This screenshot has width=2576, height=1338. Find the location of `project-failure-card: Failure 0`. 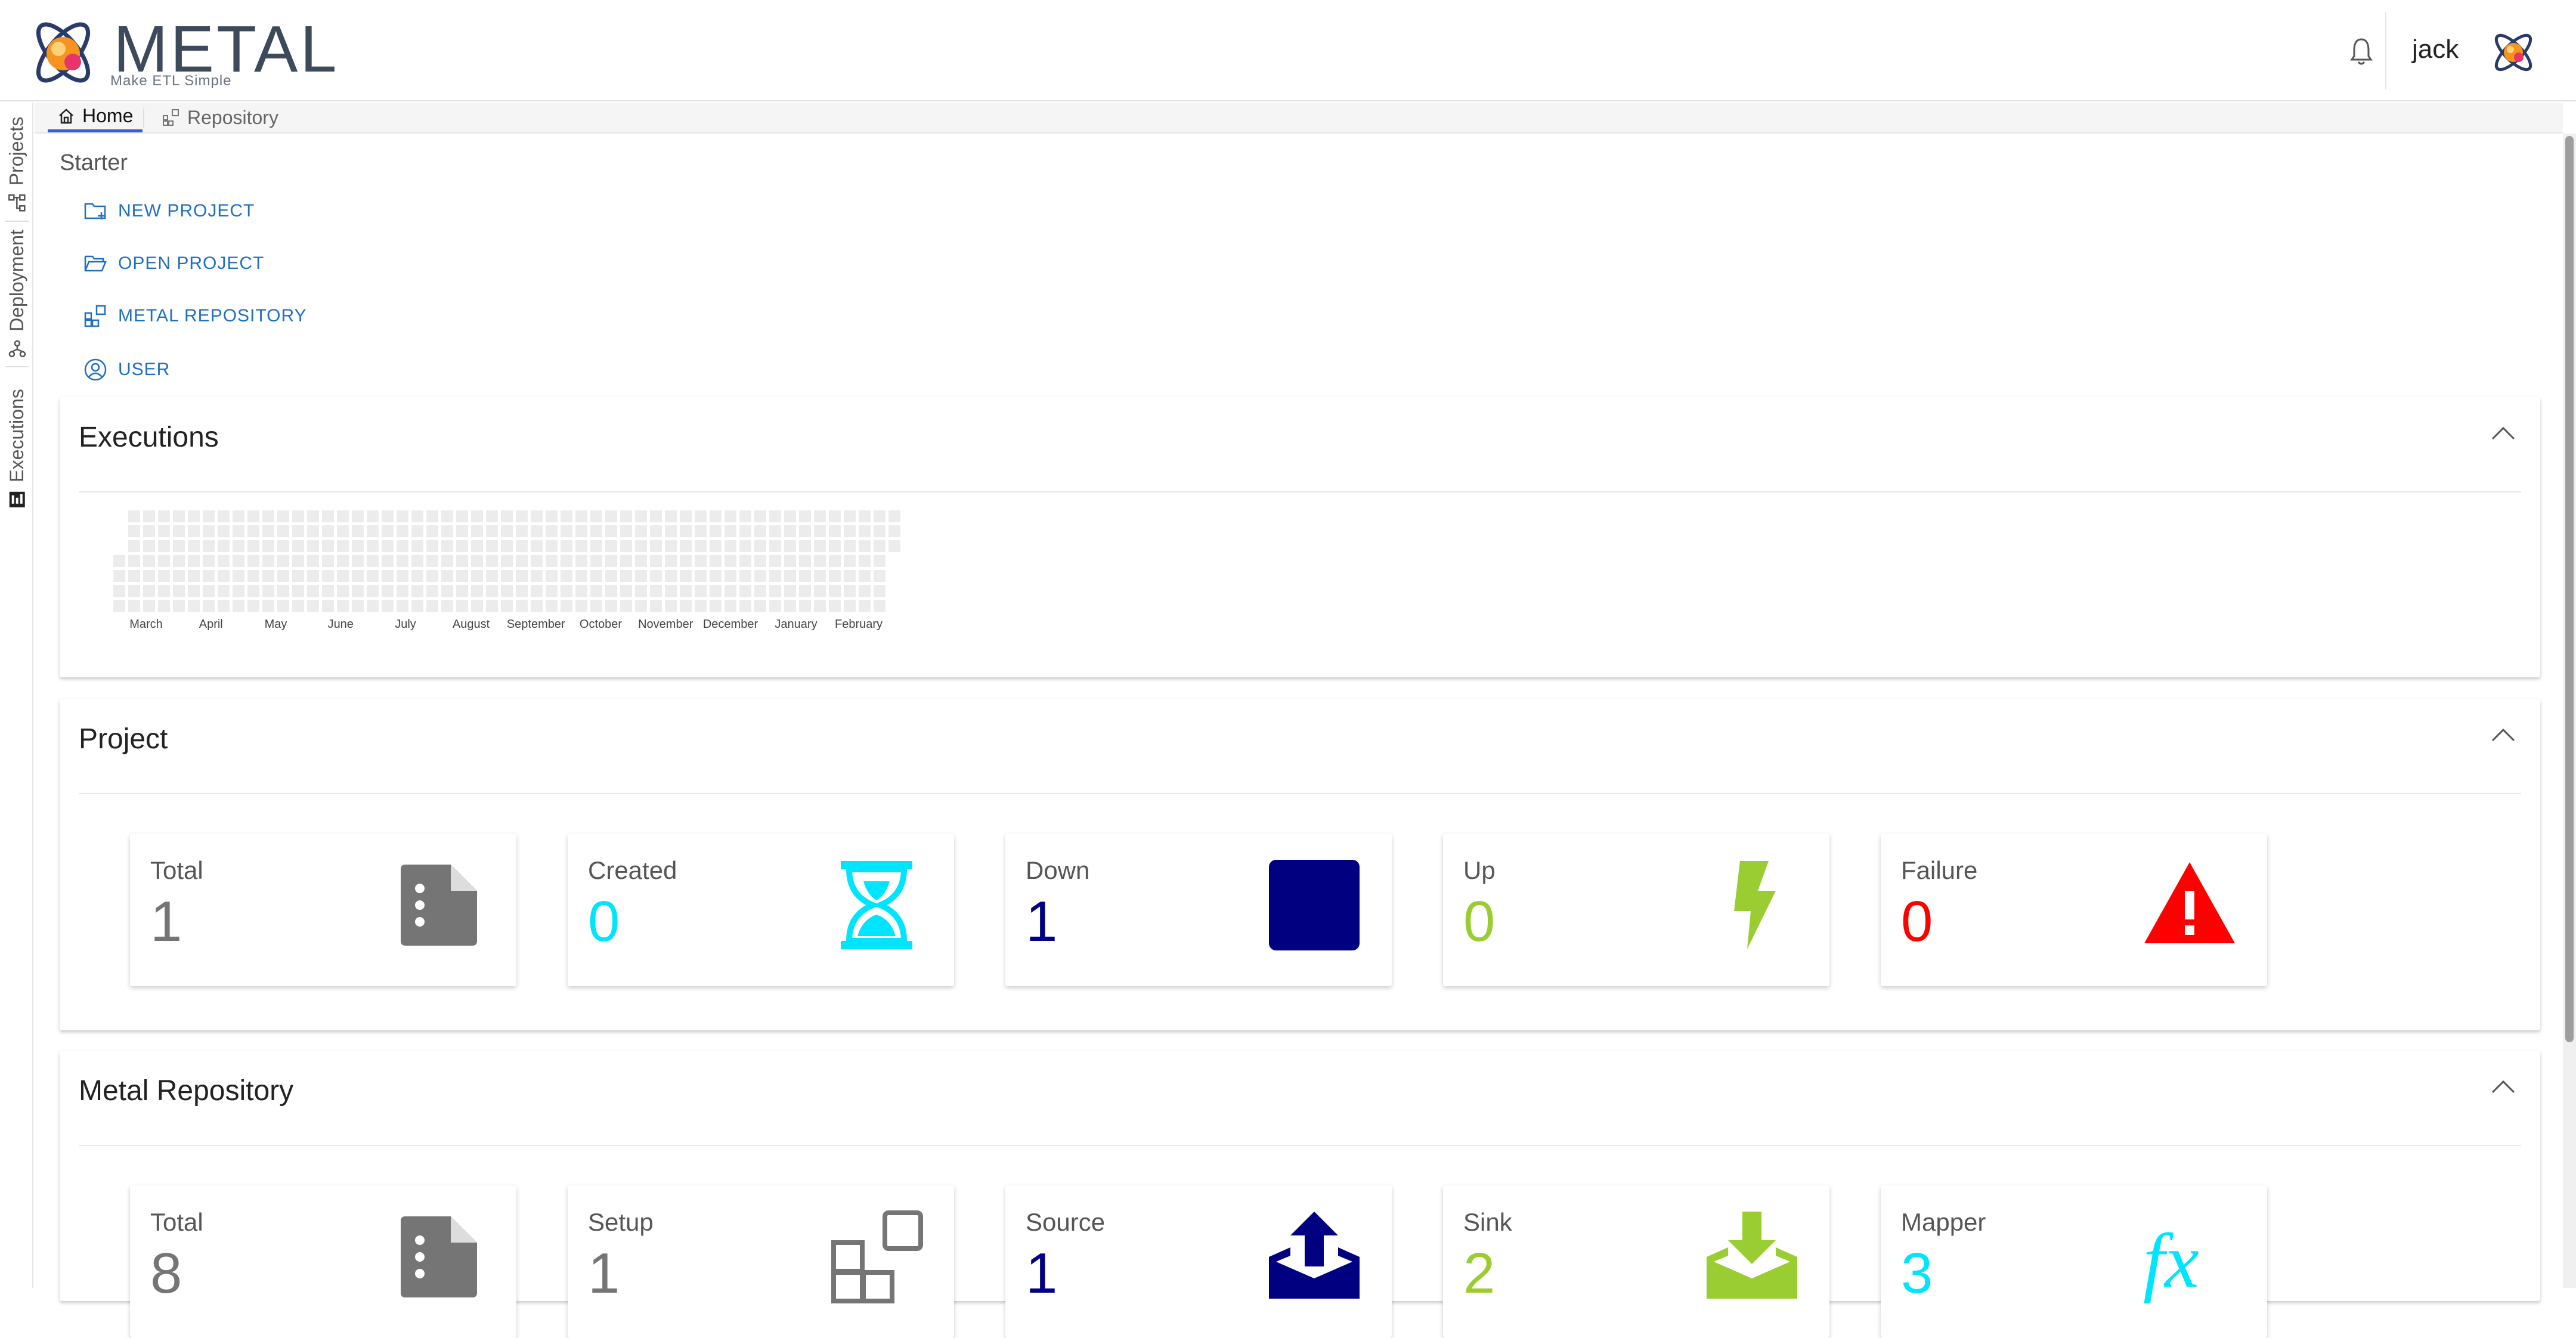

project-failure-card: Failure 0 is located at coordinates (2074, 910).